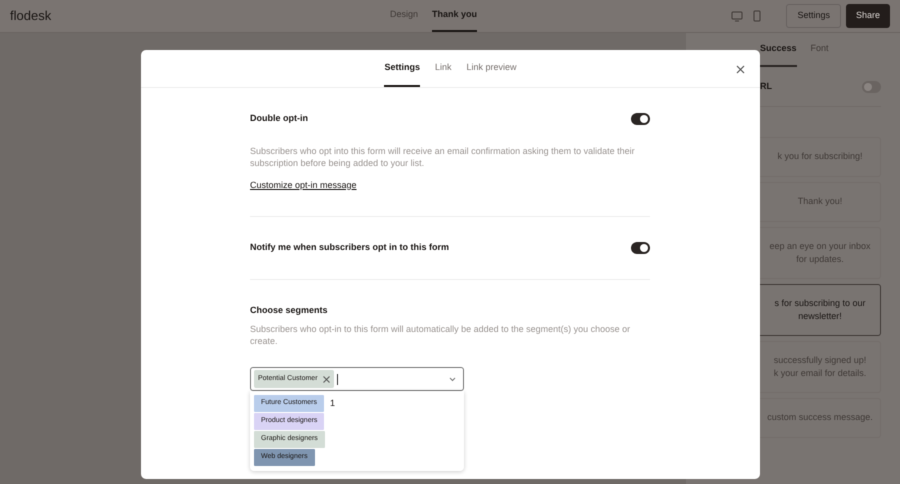  What do you see at coordinates (820, 246) in the screenshot?
I see `message-text: eep an eye on your inbox` at bounding box center [820, 246].